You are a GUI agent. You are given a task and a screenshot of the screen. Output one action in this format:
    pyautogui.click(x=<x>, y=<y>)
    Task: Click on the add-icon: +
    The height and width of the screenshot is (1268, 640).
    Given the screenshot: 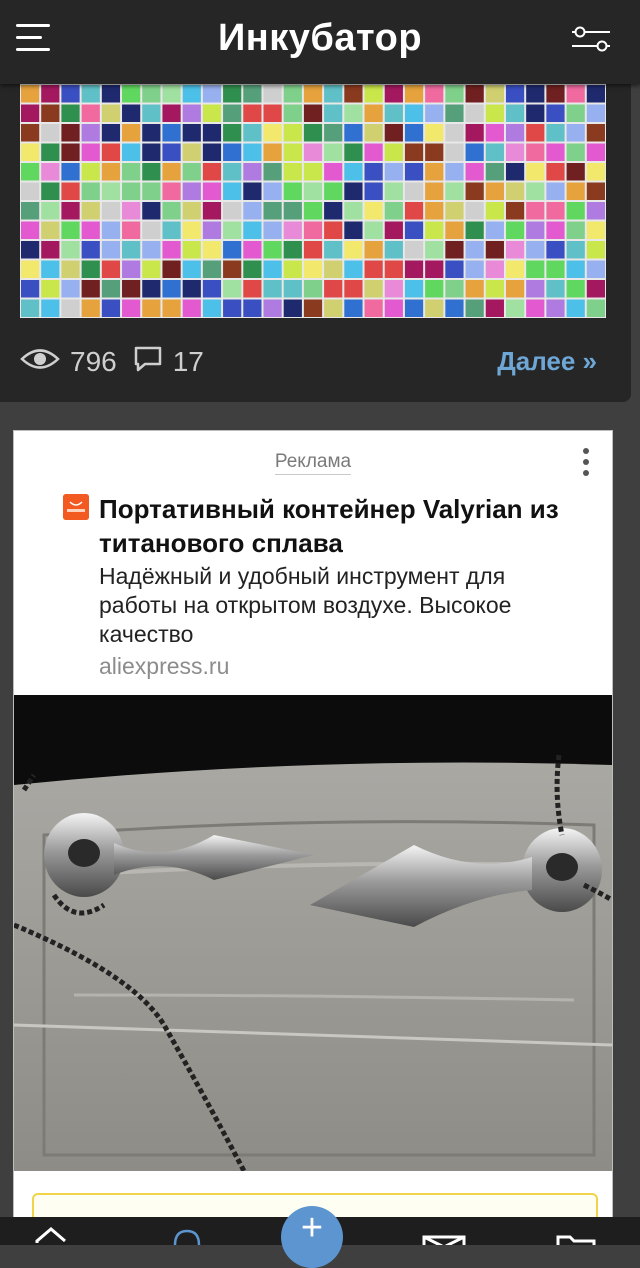 What is the action you would take?
    pyautogui.click(x=312, y=1228)
    